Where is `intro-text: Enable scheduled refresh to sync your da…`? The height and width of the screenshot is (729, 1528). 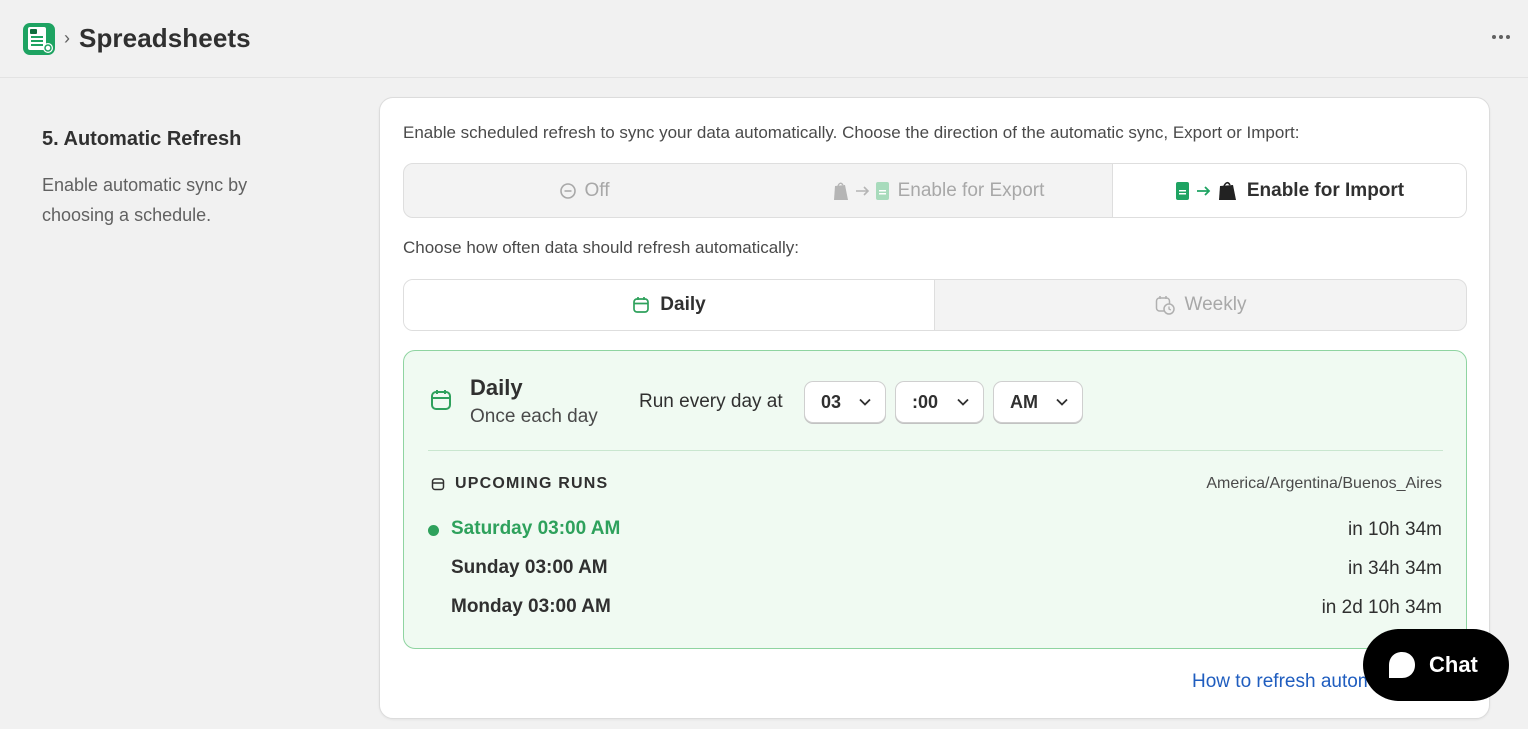
intro-text: Enable scheduled refresh to sync your da… is located at coordinates (851, 132).